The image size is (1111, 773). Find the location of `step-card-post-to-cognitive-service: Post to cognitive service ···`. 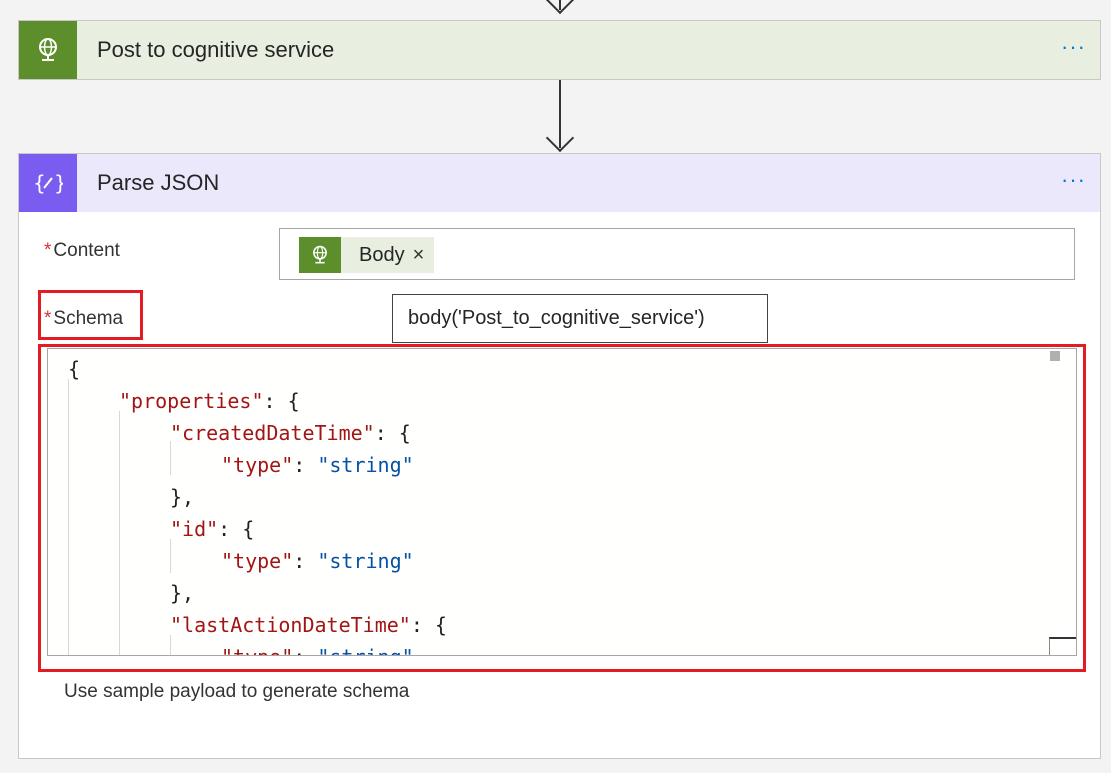

step-card-post-to-cognitive-service: Post to cognitive service ··· is located at coordinates (559, 50).